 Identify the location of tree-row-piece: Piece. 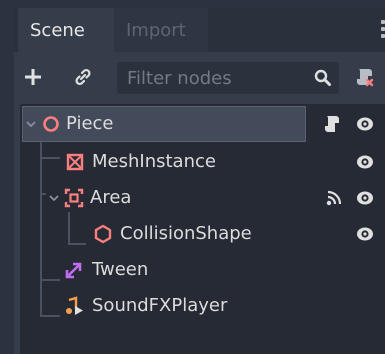
(202, 124).